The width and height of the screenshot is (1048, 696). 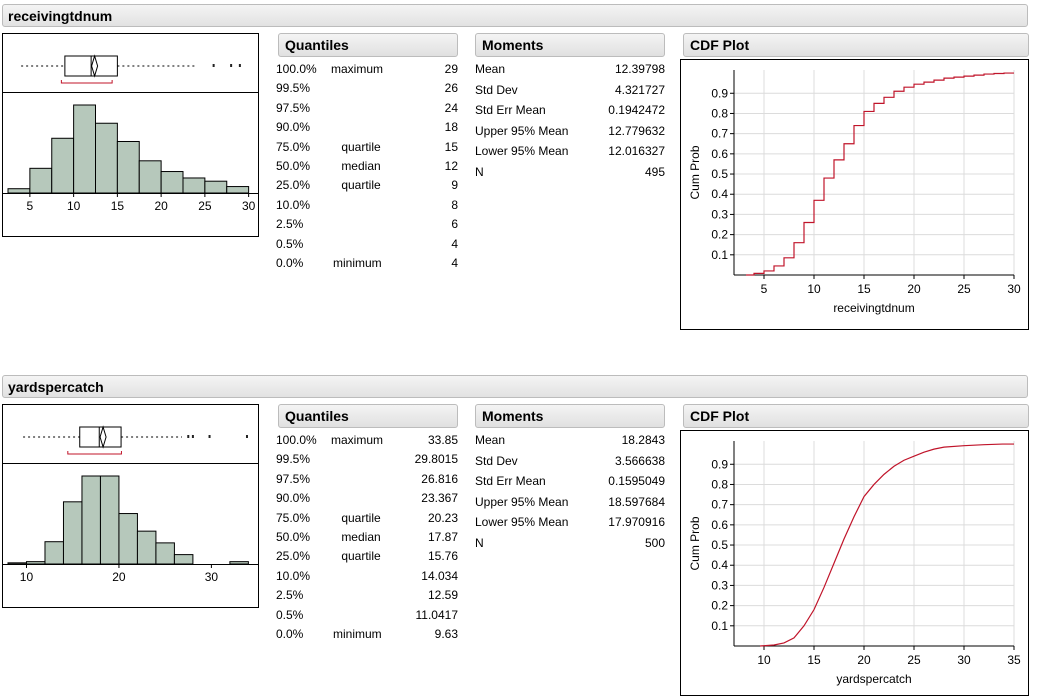 I want to click on quantile-percent: 75.0%, so click(x=293, y=146).